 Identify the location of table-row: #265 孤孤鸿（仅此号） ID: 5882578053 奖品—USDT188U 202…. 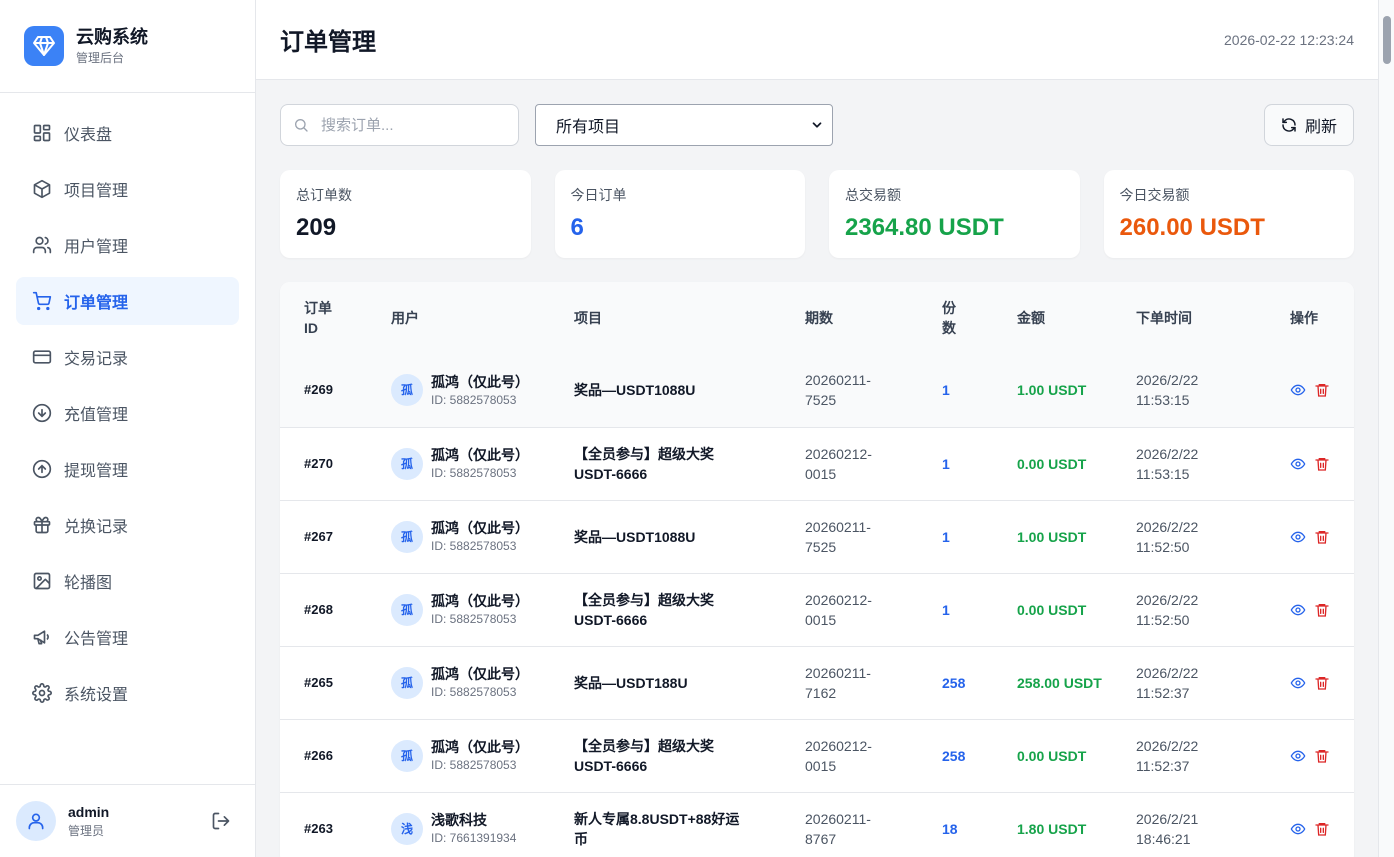
(817, 682).